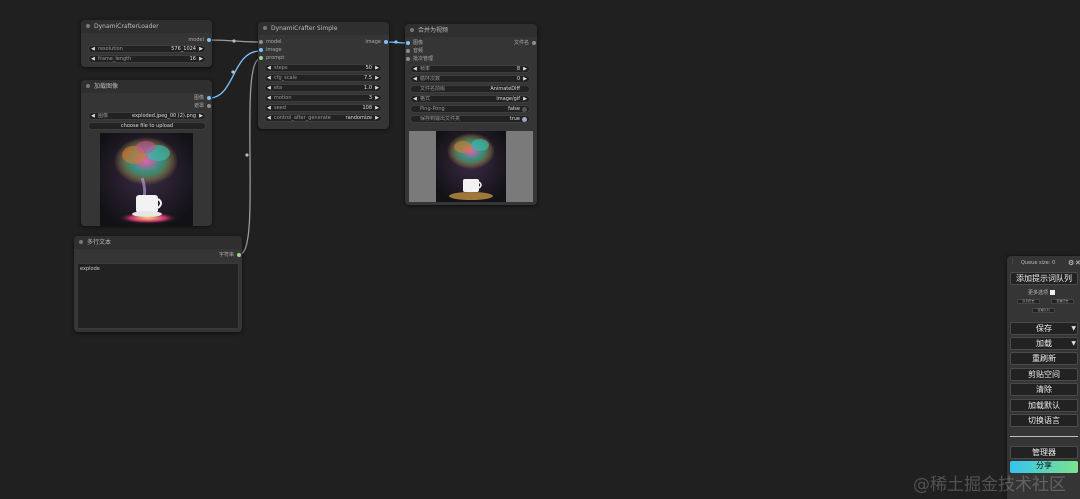  I want to click on widget-image-select: ◀ 图像 exploded.jpeg_00 (2).png ▶, so click(147, 116).